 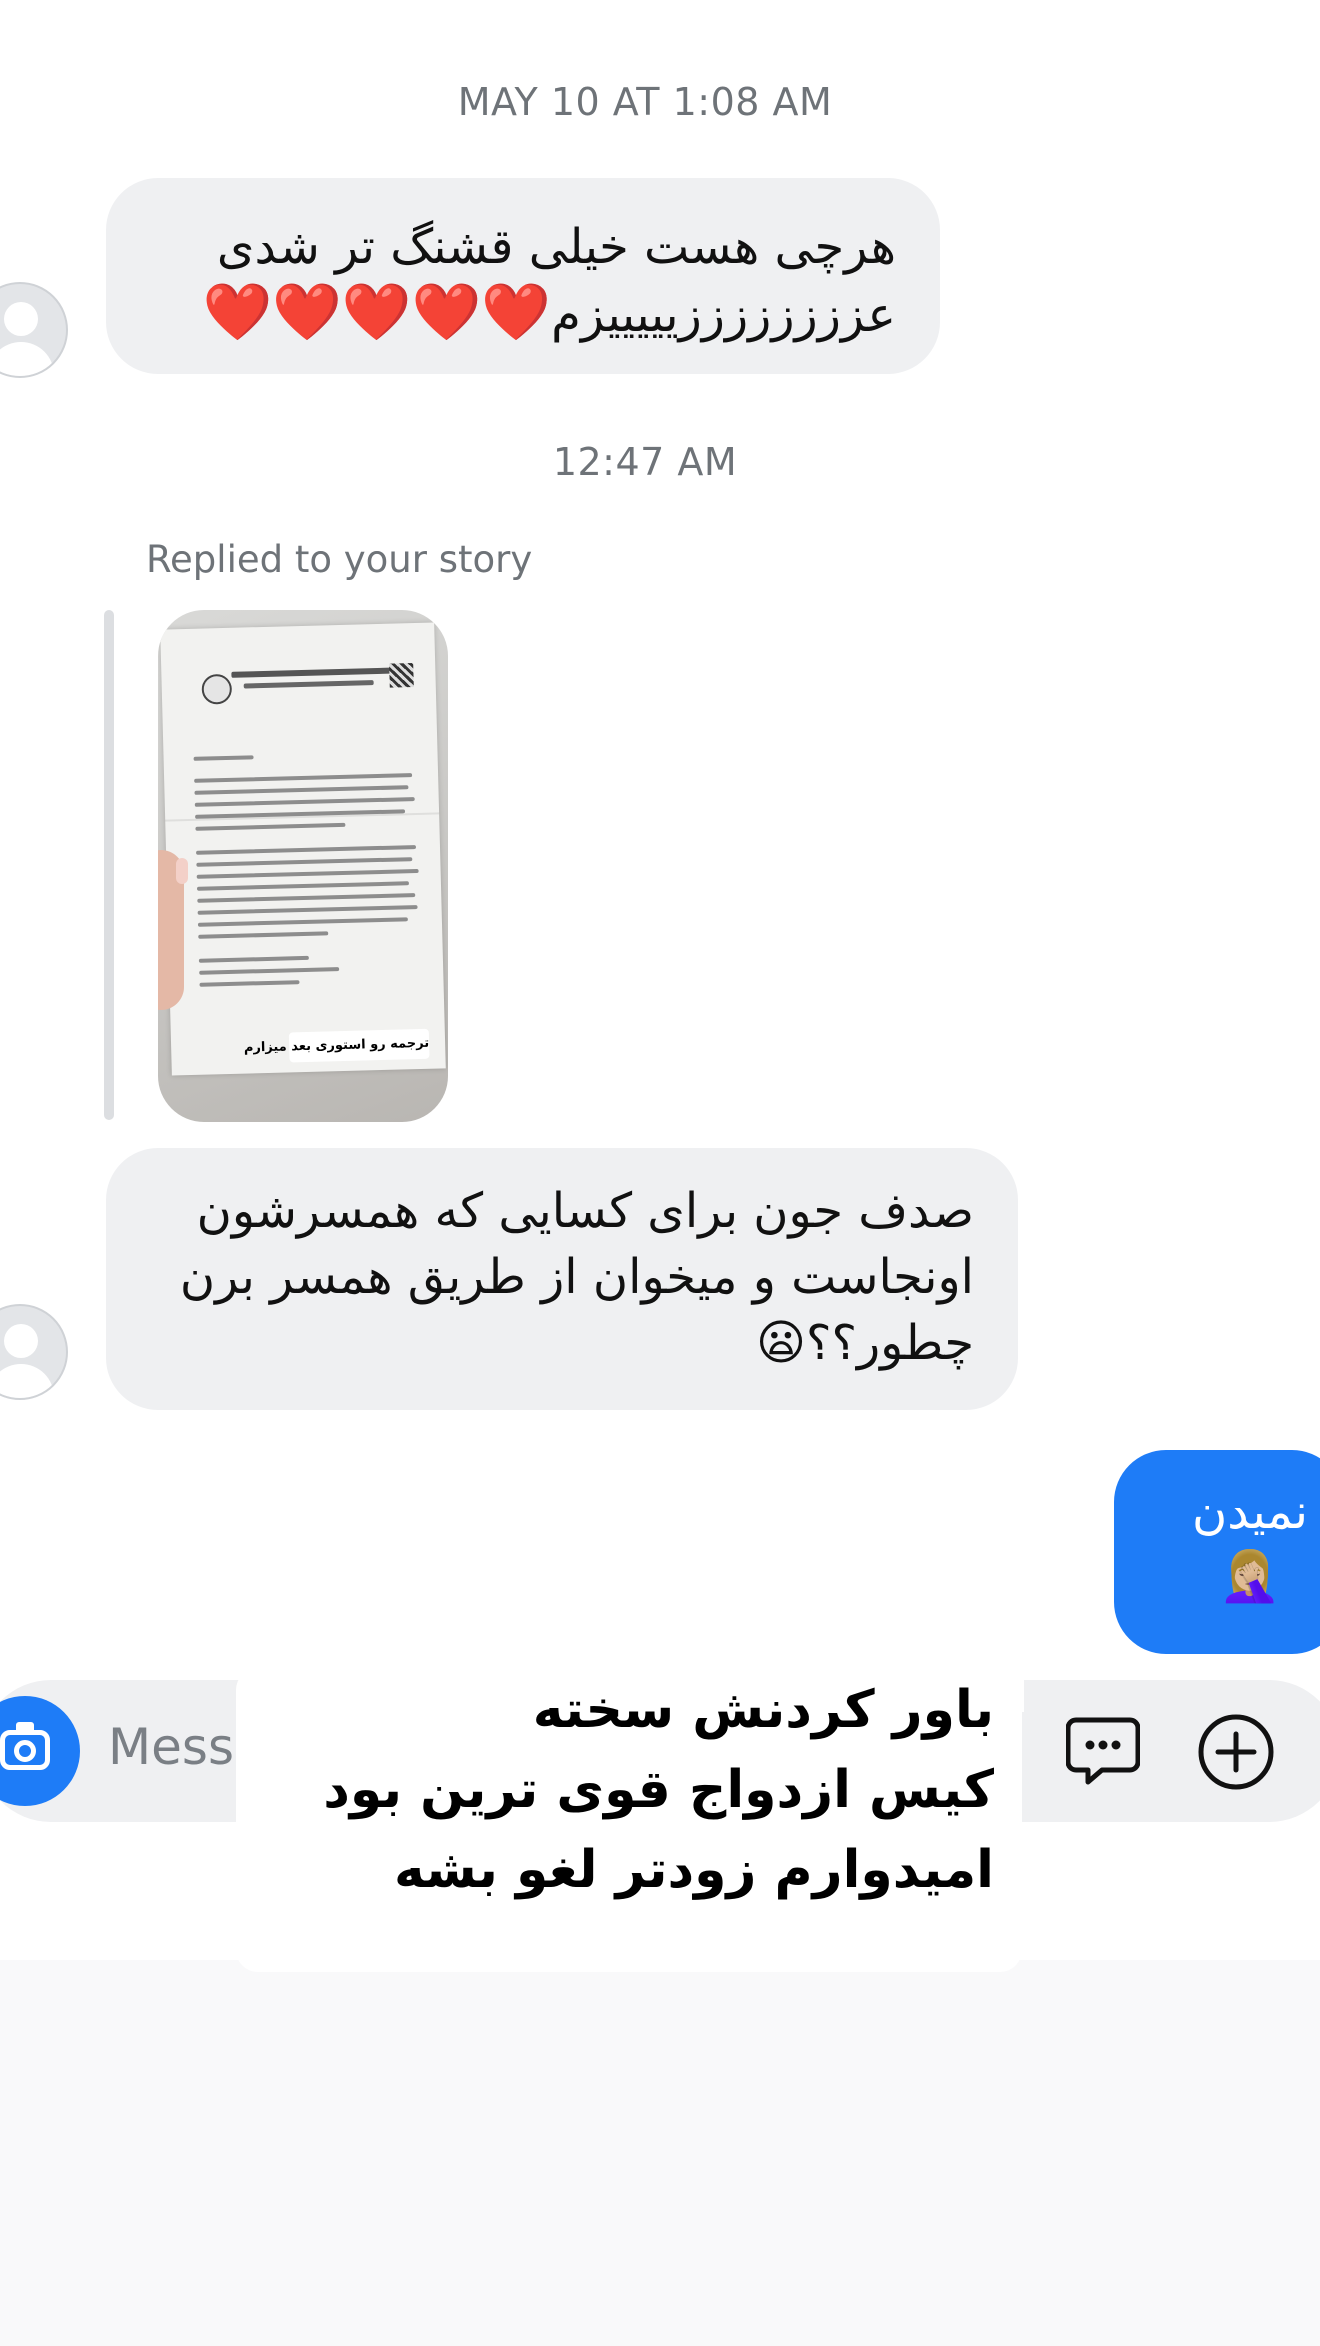 I want to click on message-text-line: صدف جون برای کسایی که همسرشون, so click(x=585, y=1211).